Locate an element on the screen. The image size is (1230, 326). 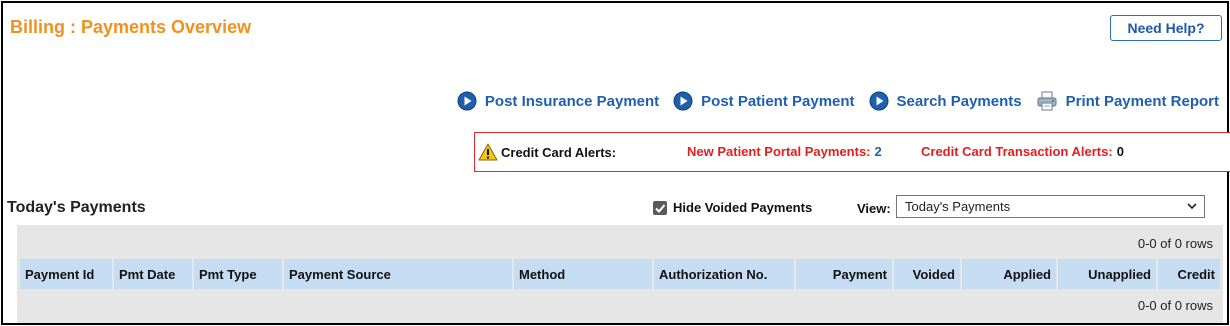
search-payments-link: Search Payments is located at coordinates (945, 101).